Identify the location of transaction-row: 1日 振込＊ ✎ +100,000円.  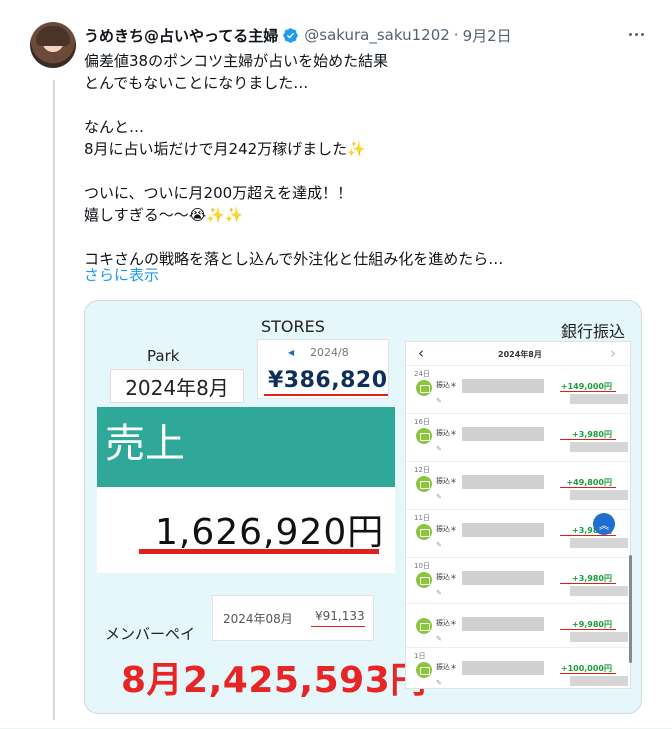
(518, 668).